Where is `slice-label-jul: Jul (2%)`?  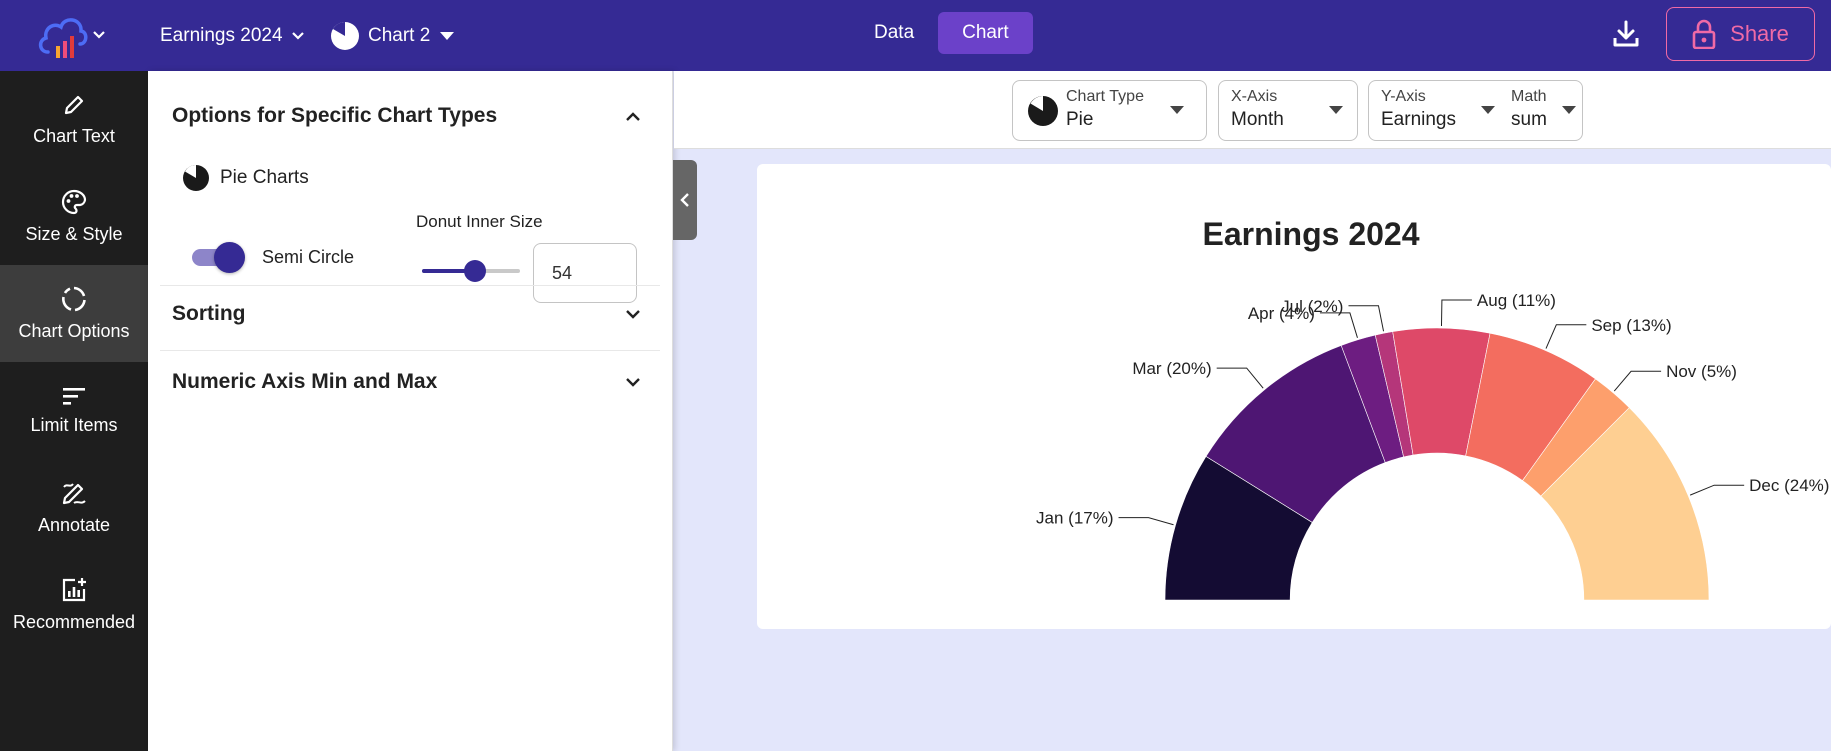
slice-label-jul: Jul (2%) is located at coordinates (1312, 306).